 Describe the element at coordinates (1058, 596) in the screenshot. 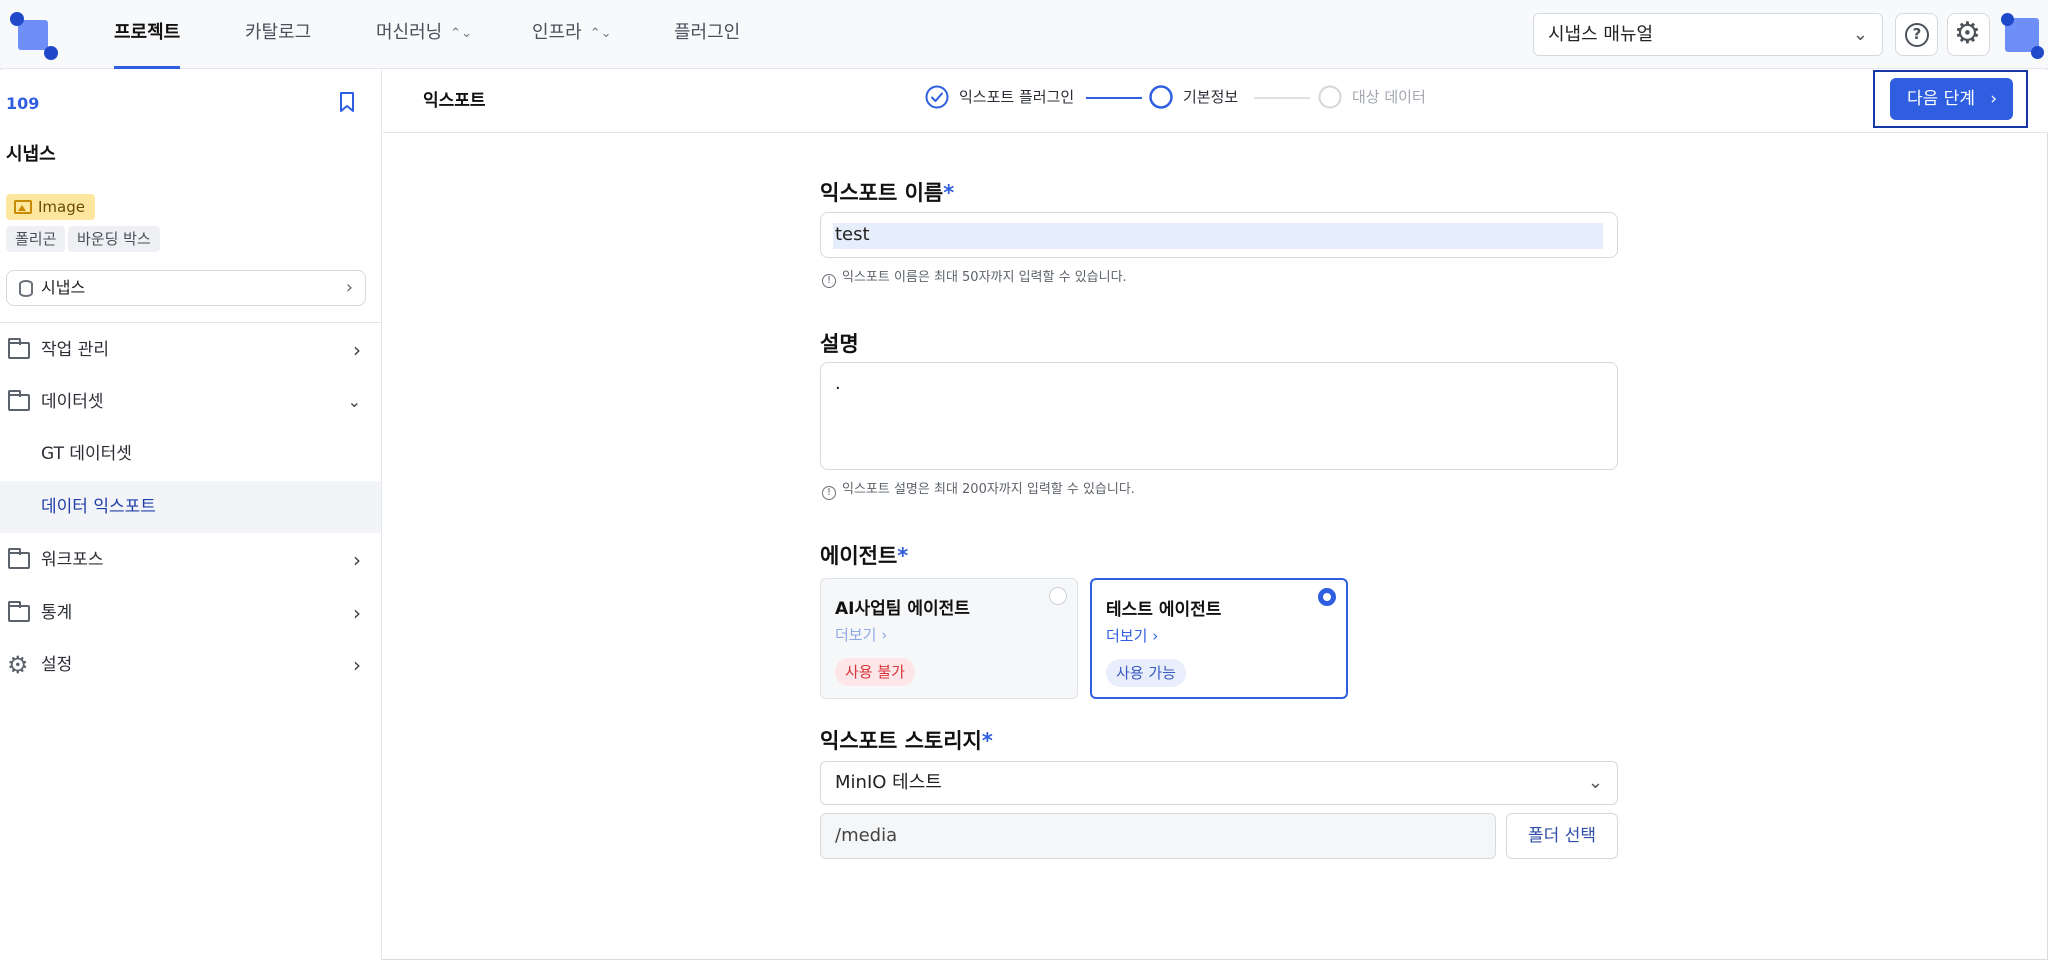

I see `agent-radio` at that location.